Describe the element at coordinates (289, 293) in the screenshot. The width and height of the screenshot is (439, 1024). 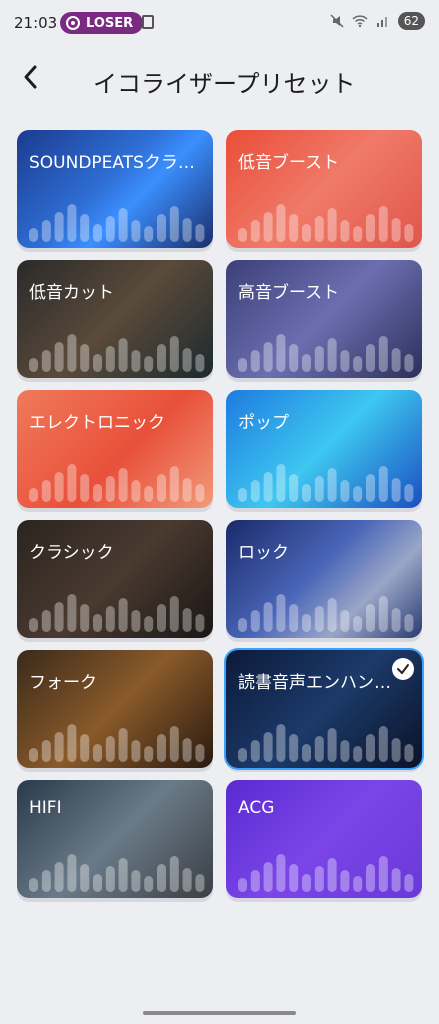
I see `preset-label: 高音ブースト` at that location.